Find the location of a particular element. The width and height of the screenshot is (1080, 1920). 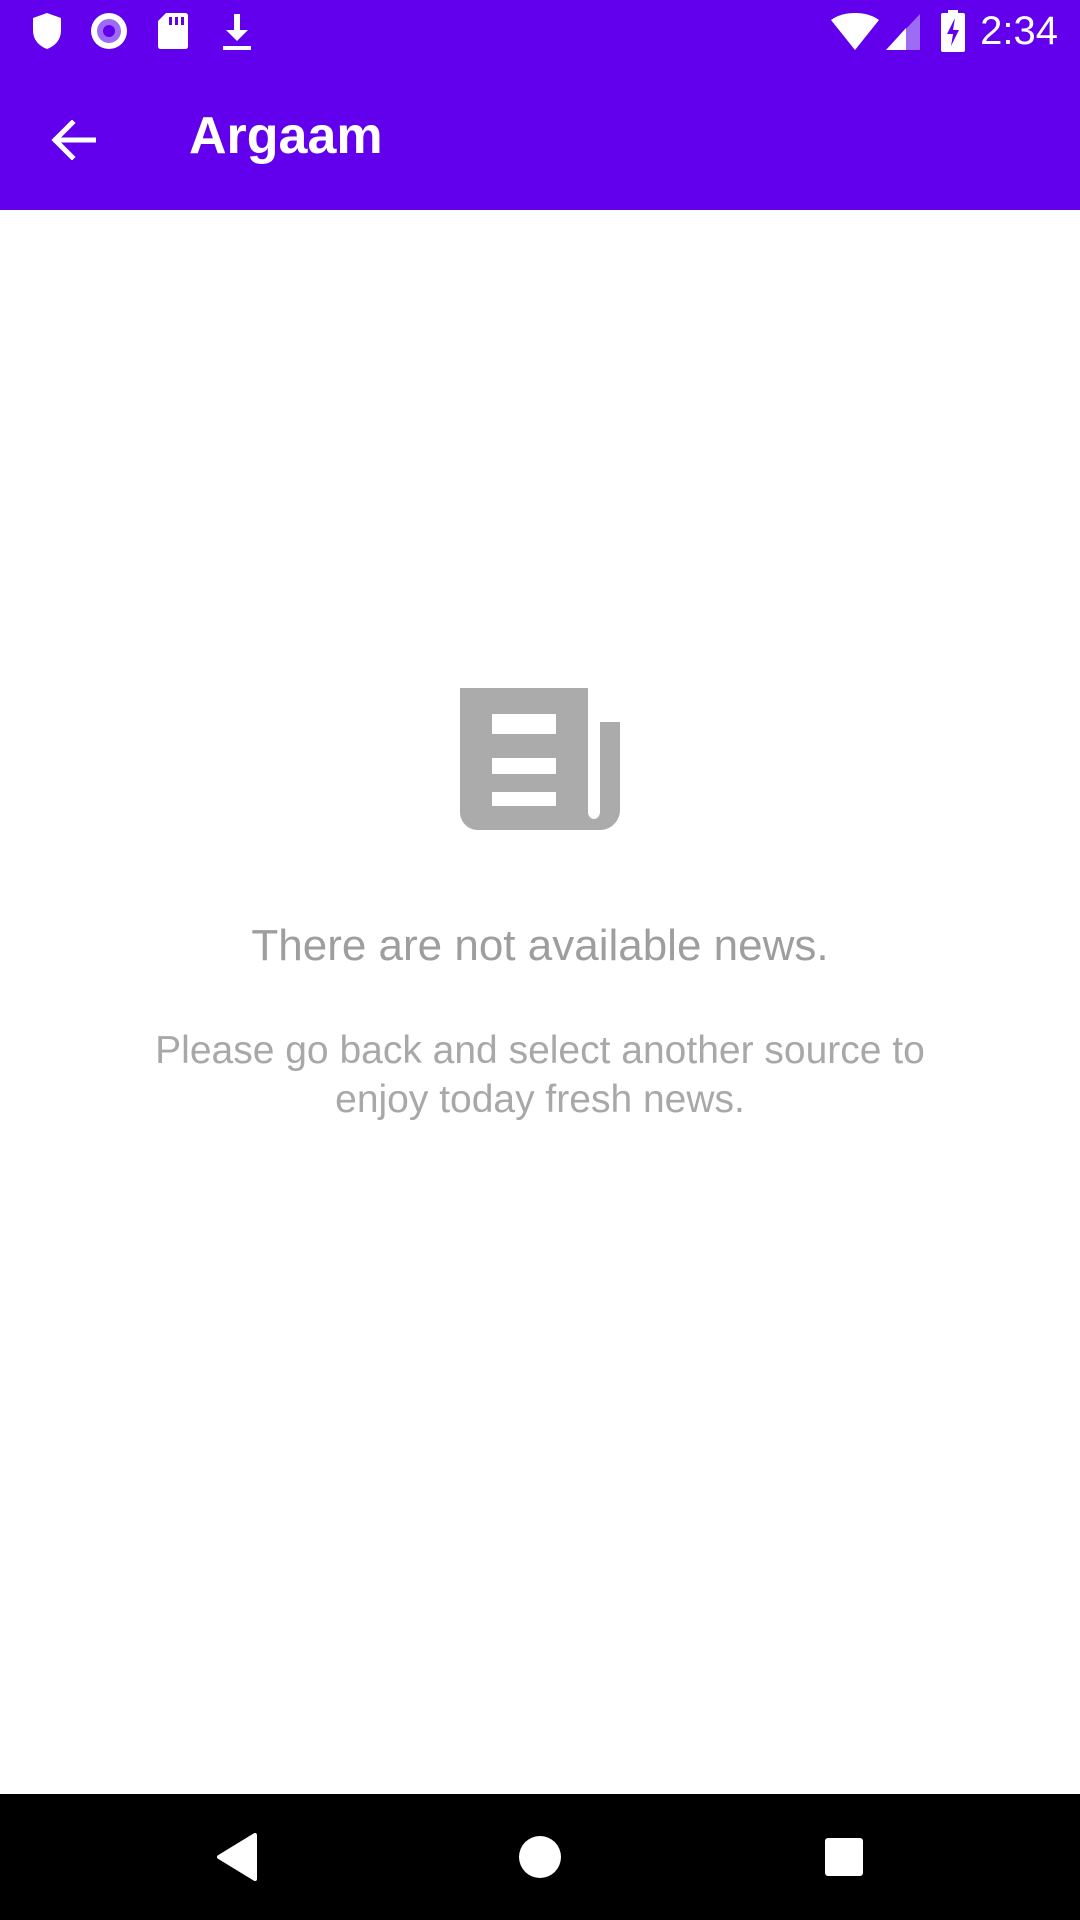

recents-square-icon is located at coordinates (844, 1857).